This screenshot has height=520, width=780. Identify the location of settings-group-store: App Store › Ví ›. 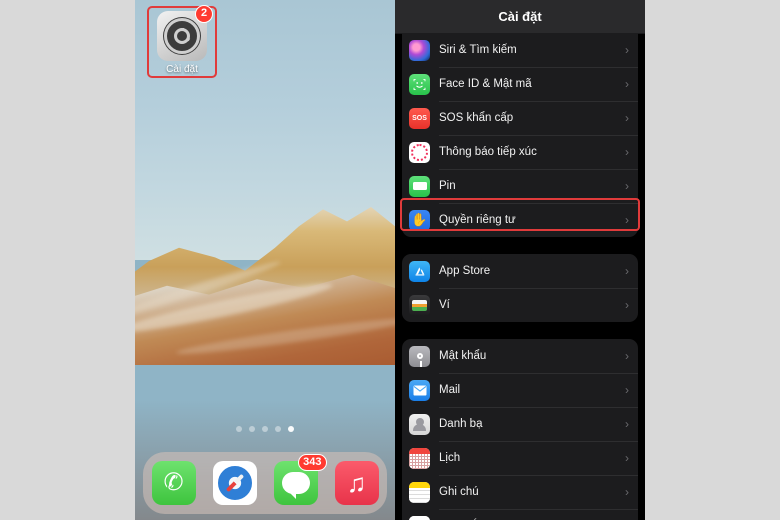
(520, 288).